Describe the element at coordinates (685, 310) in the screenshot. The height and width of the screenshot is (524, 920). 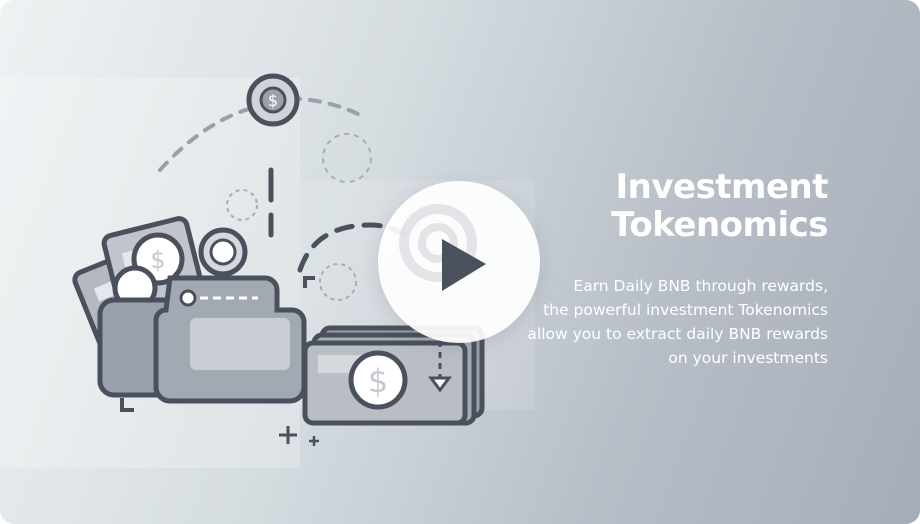
I see `description-line: the powerful investment Tokenomics` at that location.